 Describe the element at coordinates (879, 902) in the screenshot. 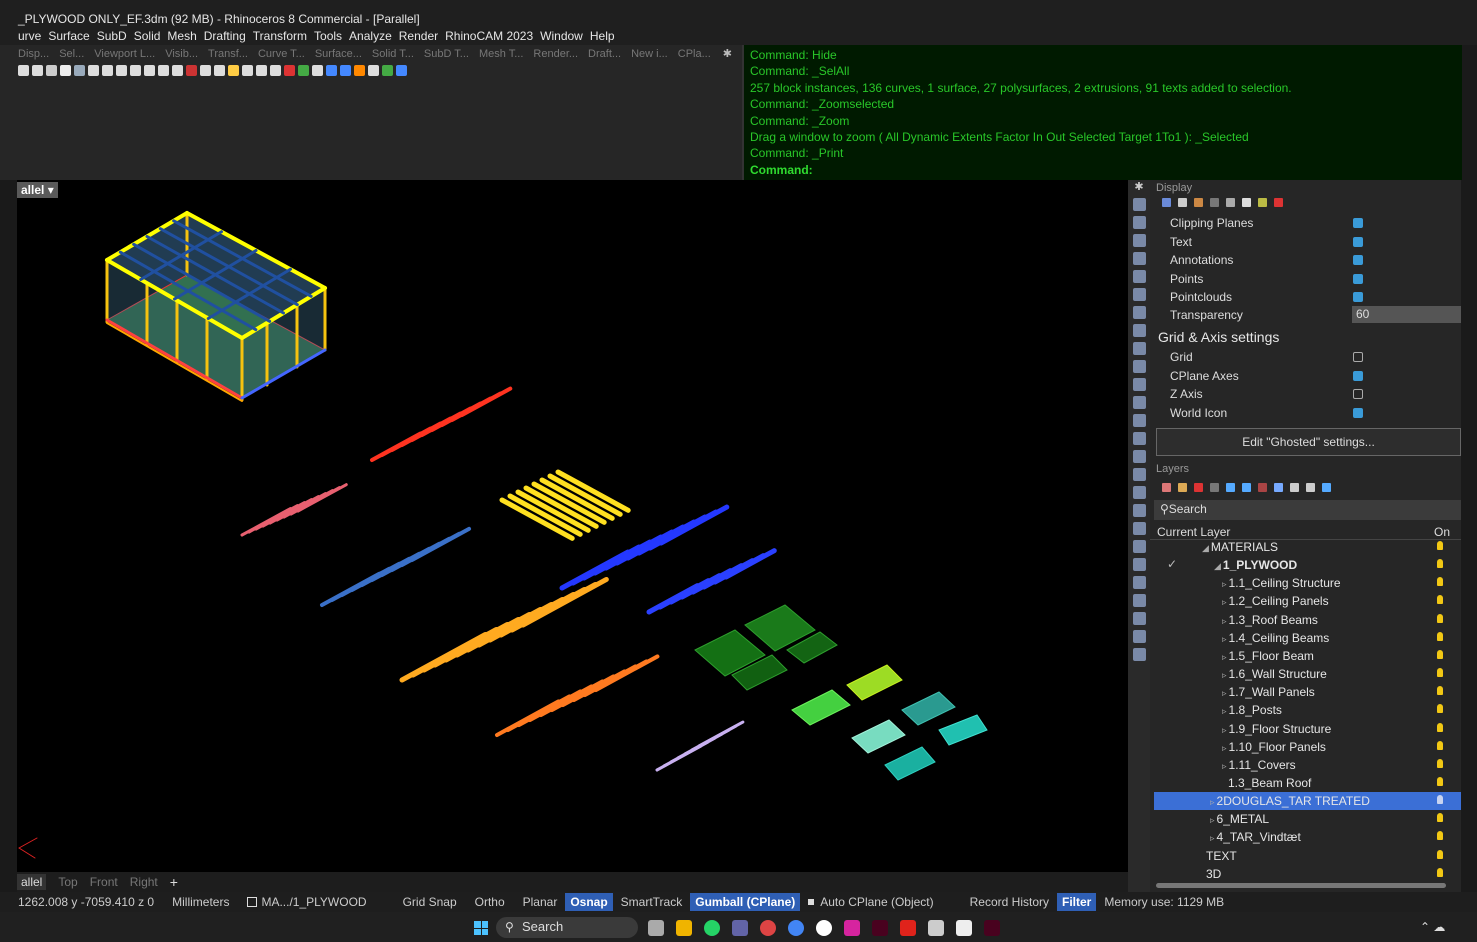

I see `auto-cplane-toggle: Auto CPlane (Object)` at that location.